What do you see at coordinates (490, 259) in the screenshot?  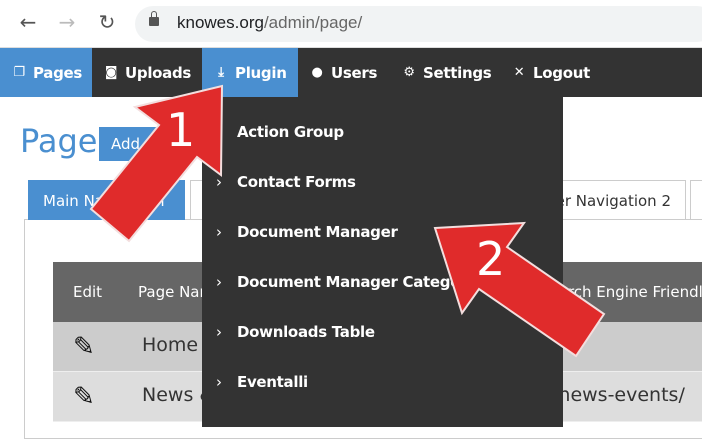 I see `arrow-label-2: 2` at bounding box center [490, 259].